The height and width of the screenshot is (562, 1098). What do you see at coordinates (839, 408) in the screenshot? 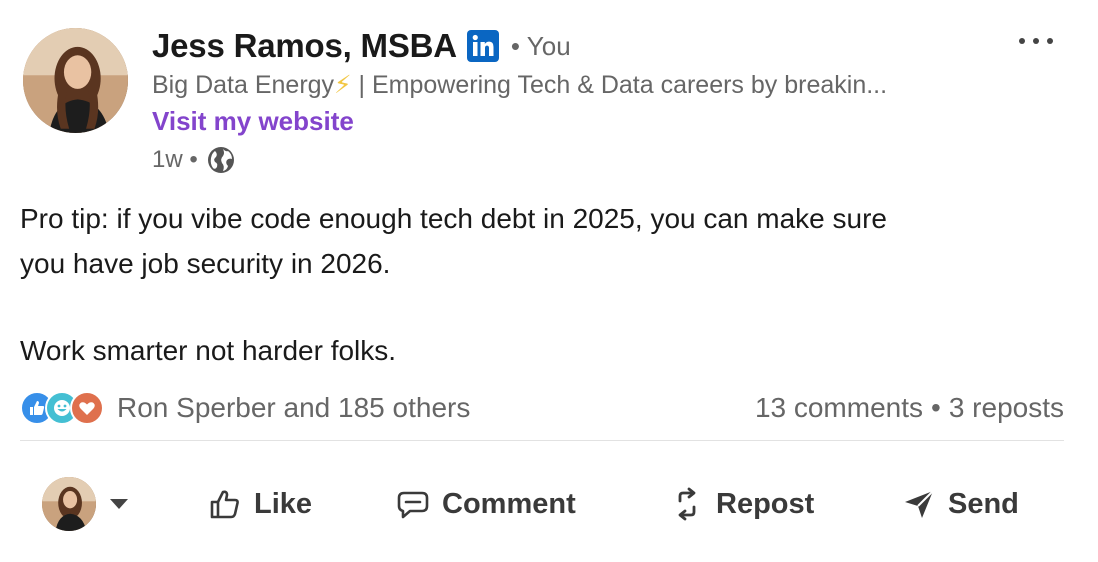
I see `comments-count-link: 13 comments` at bounding box center [839, 408].